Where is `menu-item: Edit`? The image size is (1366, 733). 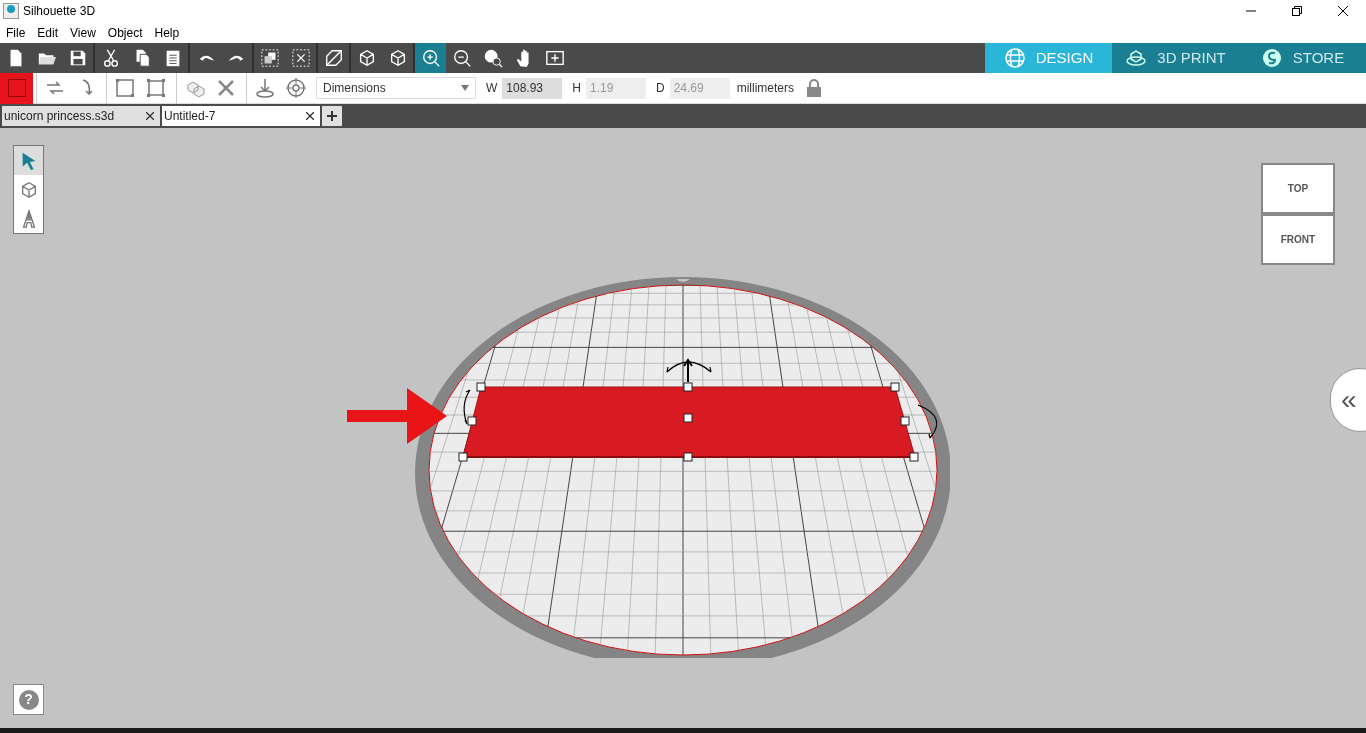 menu-item: Edit is located at coordinates (48, 32).